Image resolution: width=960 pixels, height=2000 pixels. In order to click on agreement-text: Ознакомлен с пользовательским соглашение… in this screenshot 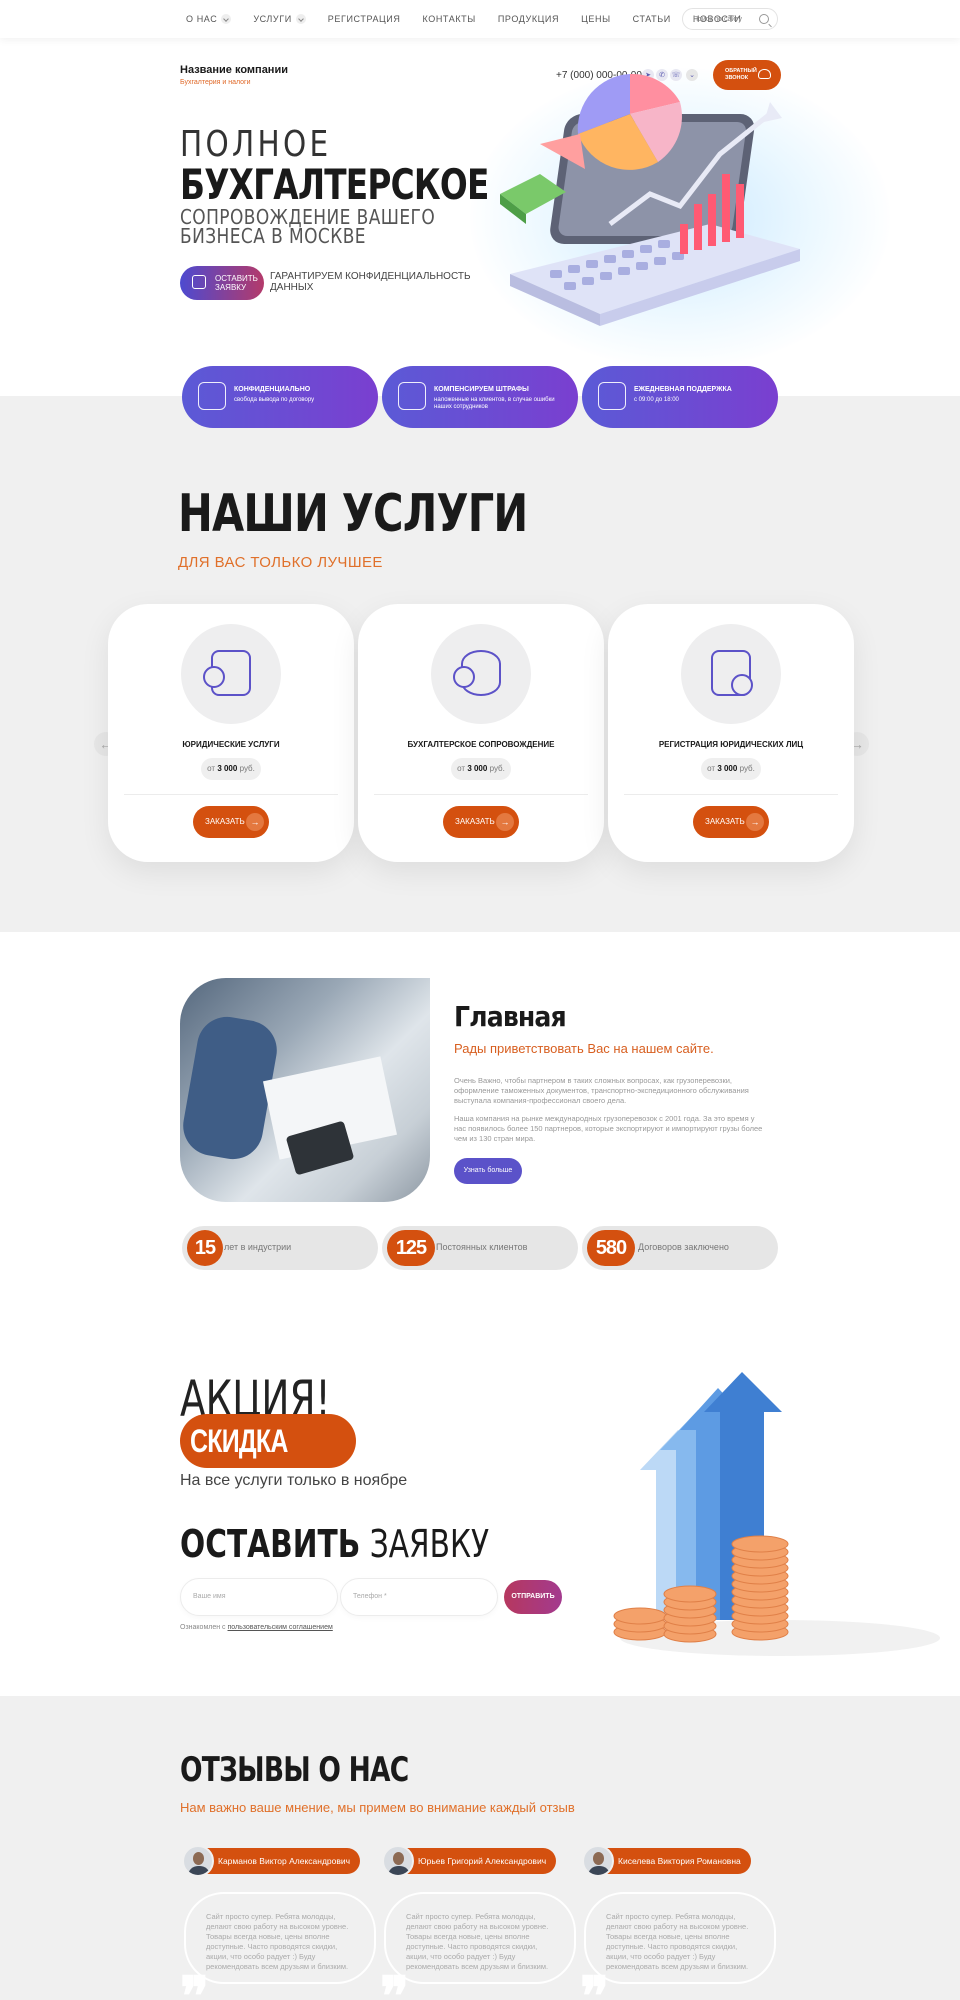, I will do `click(256, 1627)`.